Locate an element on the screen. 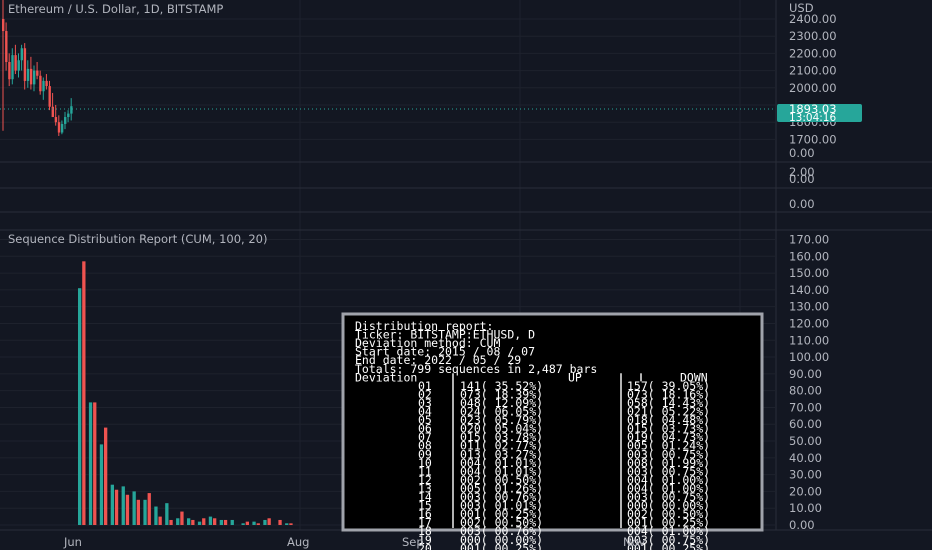  price-tick: 2300.00 is located at coordinates (813, 36).